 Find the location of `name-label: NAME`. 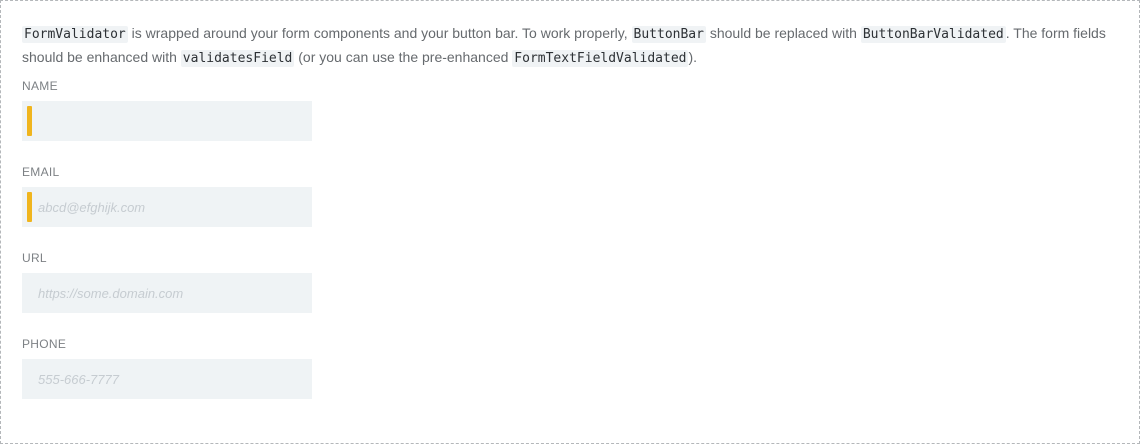

name-label: NAME is located at coordinates (40, 86).